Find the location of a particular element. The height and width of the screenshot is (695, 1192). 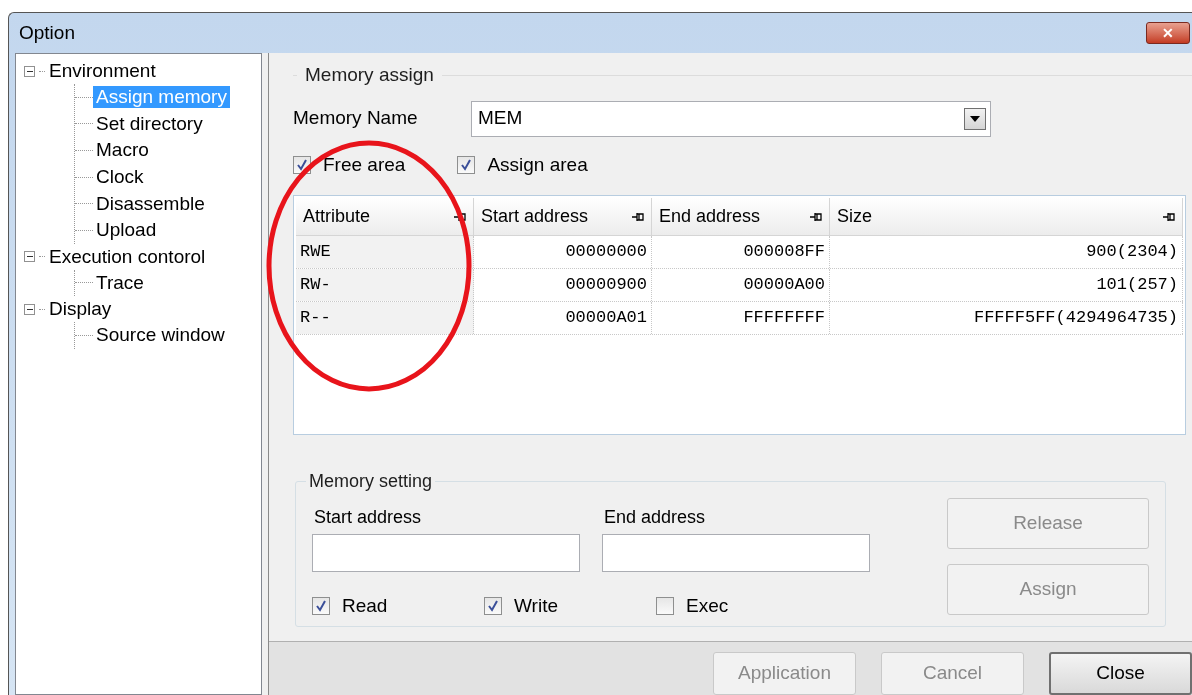

tree-item: Set directory is located at coordinates (149, 123).